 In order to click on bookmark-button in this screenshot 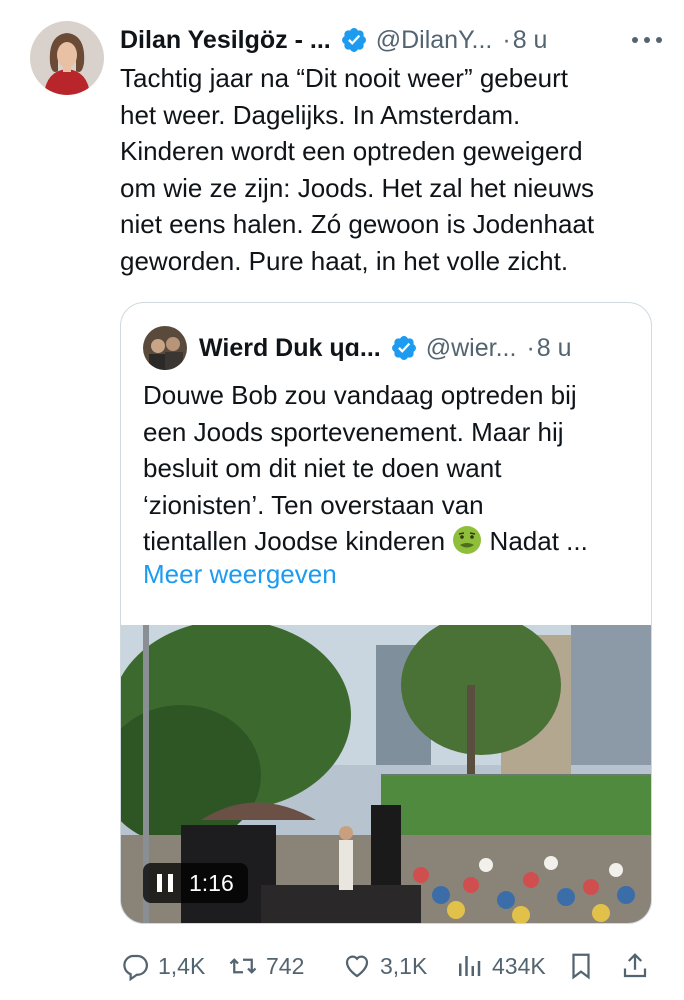, I will do `click(585, 966)`.